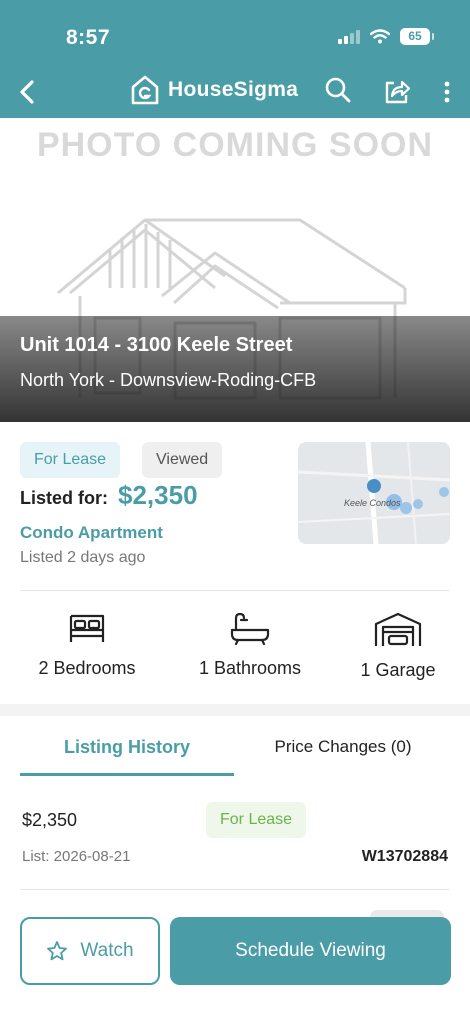 This screenshot has height=1024, width=470. Describe the element at coordinates (91, 532) in the screenshot. I see `property-type: Condo Apartment` at that location.